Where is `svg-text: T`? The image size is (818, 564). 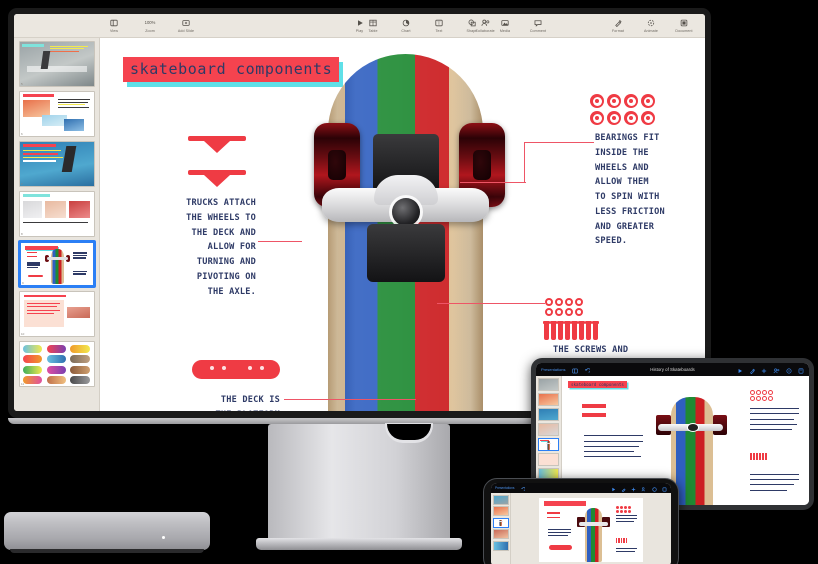
svg-text: T is located at coordinates (439, 22).